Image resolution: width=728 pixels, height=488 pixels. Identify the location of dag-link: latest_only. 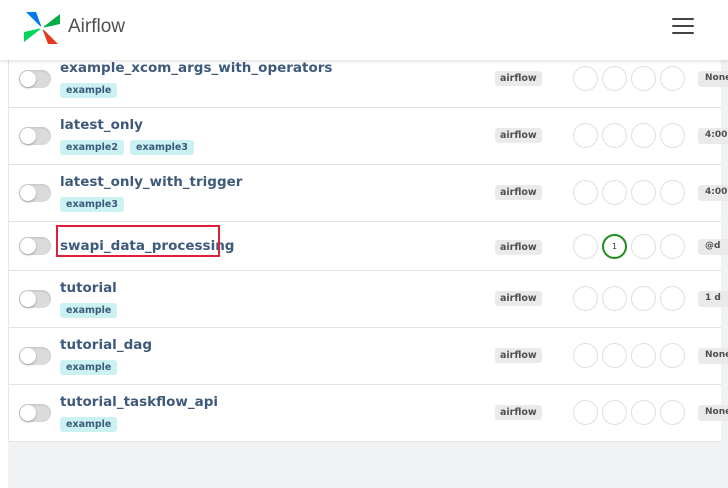
(101, 125).